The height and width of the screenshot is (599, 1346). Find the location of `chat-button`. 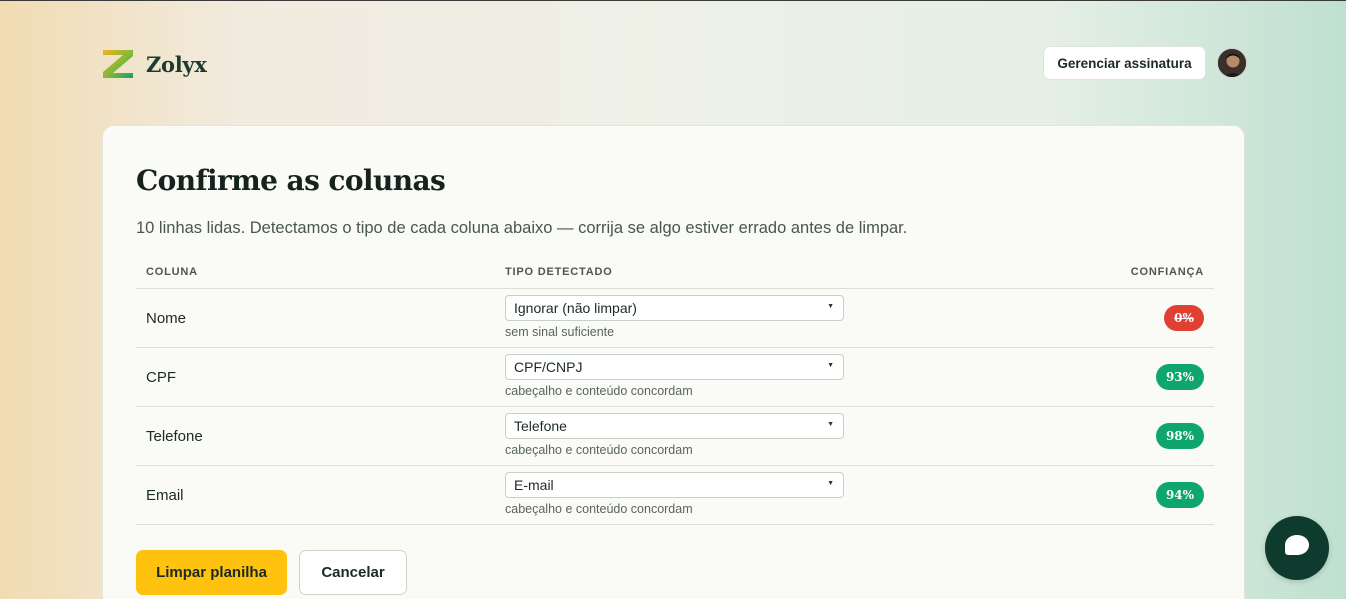

chat-button is located at coordinates (1297, 548).